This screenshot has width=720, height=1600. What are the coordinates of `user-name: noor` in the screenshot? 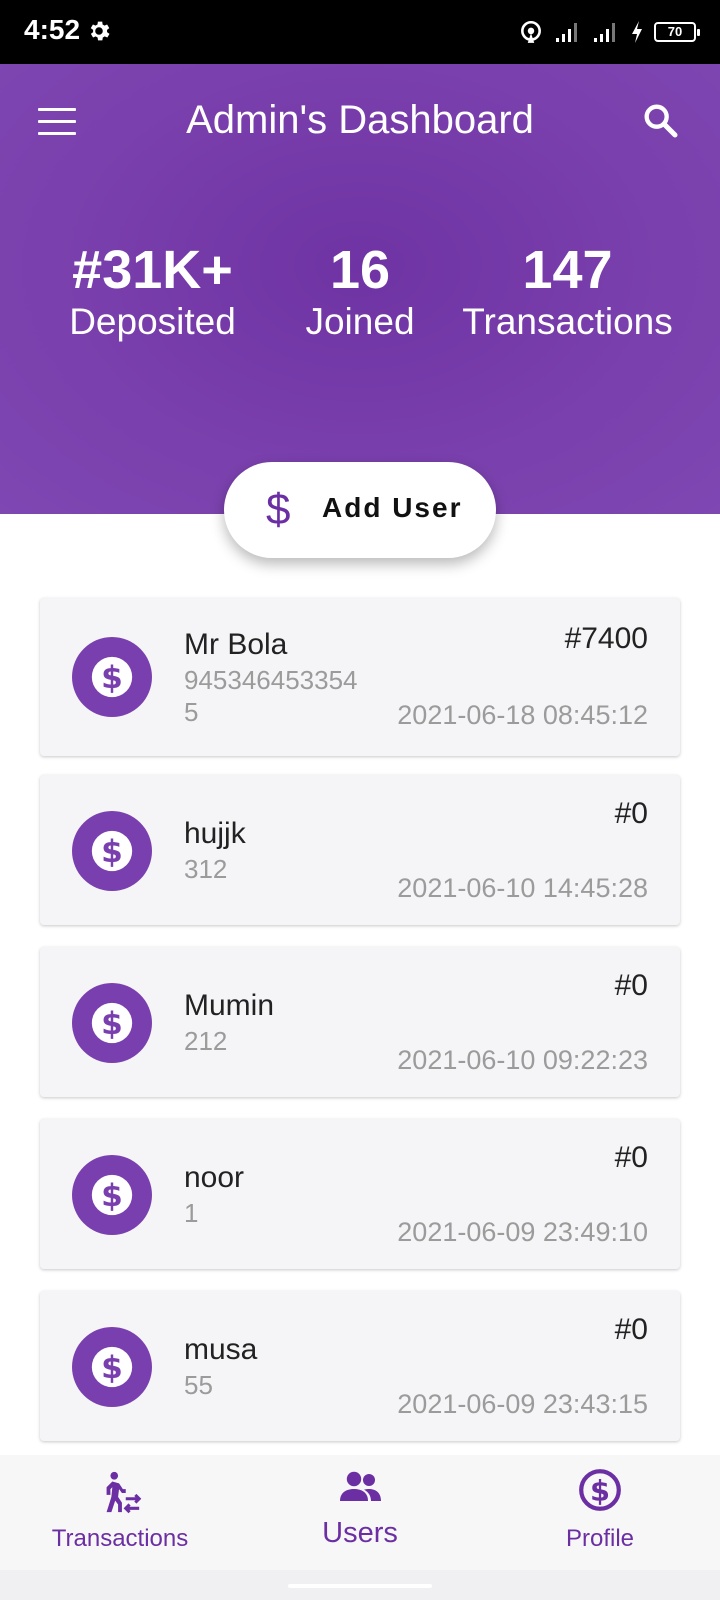 It's located at (214, 1177).